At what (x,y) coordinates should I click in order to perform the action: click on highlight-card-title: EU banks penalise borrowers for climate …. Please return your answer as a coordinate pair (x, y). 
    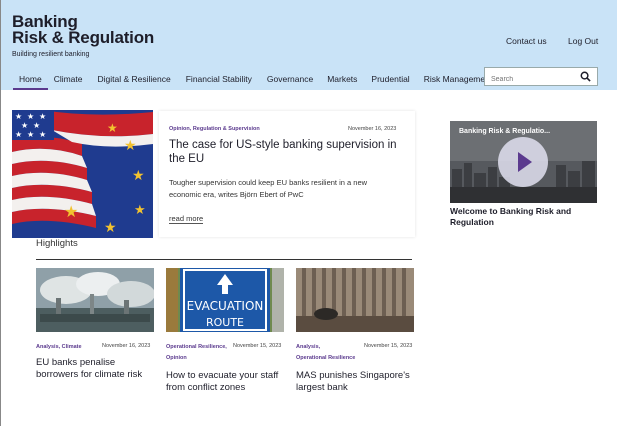
    Looking at the image, I should click on (98, 369).